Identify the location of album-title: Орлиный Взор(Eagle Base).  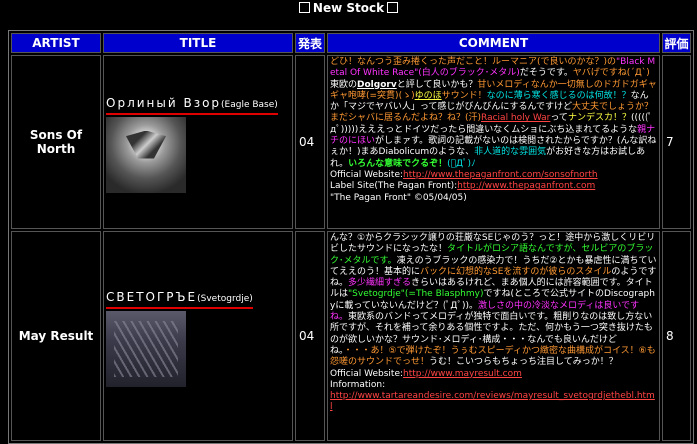
(192, 105).